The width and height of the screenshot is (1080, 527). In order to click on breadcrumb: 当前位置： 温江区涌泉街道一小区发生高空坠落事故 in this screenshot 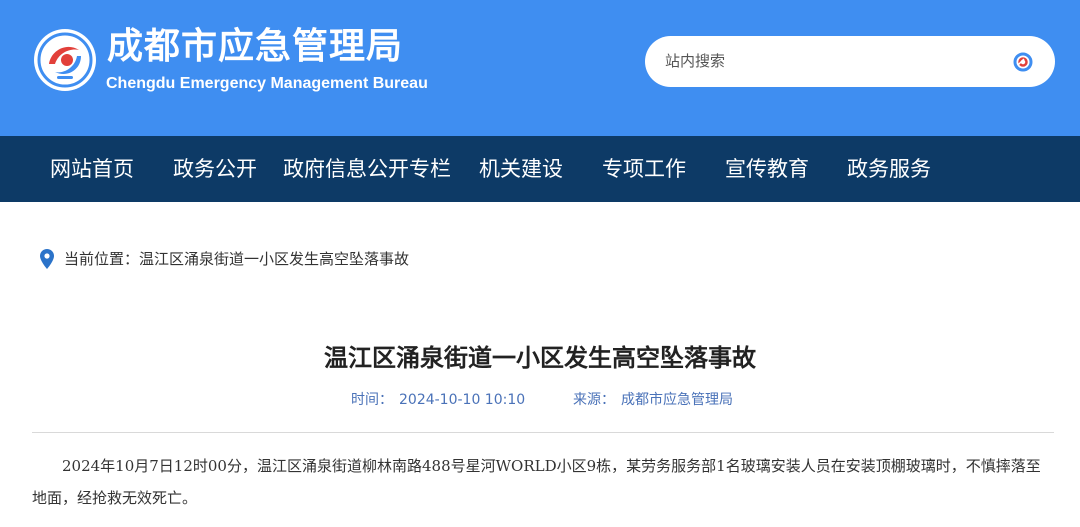, I will do `click(224, 259)`.